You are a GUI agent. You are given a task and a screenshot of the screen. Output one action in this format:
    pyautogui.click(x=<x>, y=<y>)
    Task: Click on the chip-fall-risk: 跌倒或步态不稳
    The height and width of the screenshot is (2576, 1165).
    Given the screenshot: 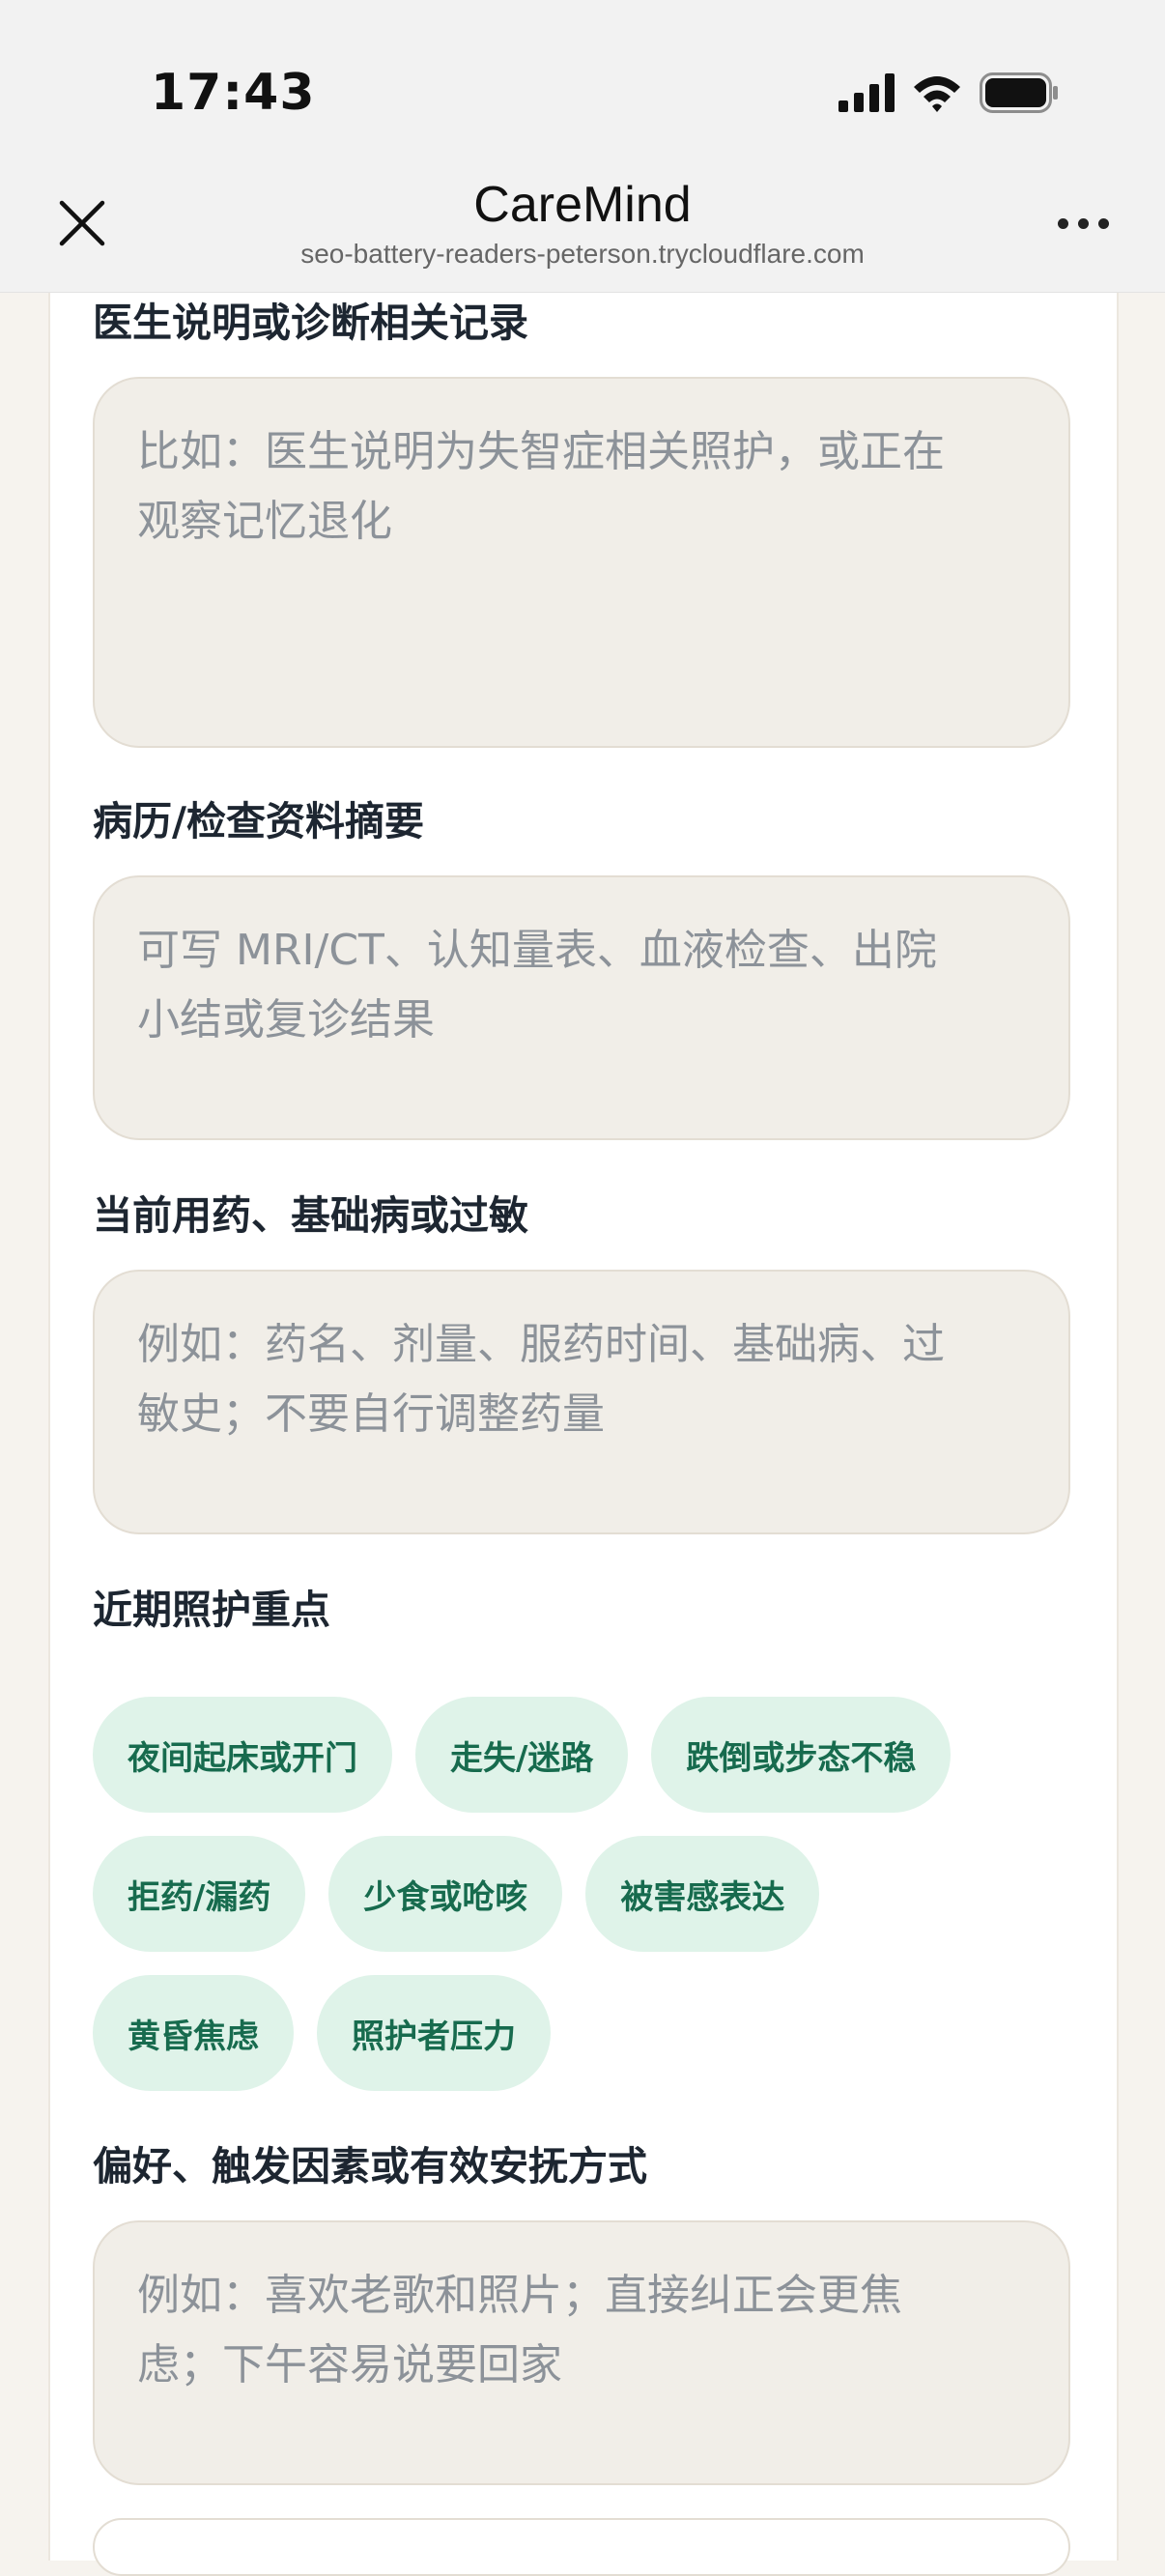 What is the action you would take?
    pyautogui.click(x=801, y=1755)
    